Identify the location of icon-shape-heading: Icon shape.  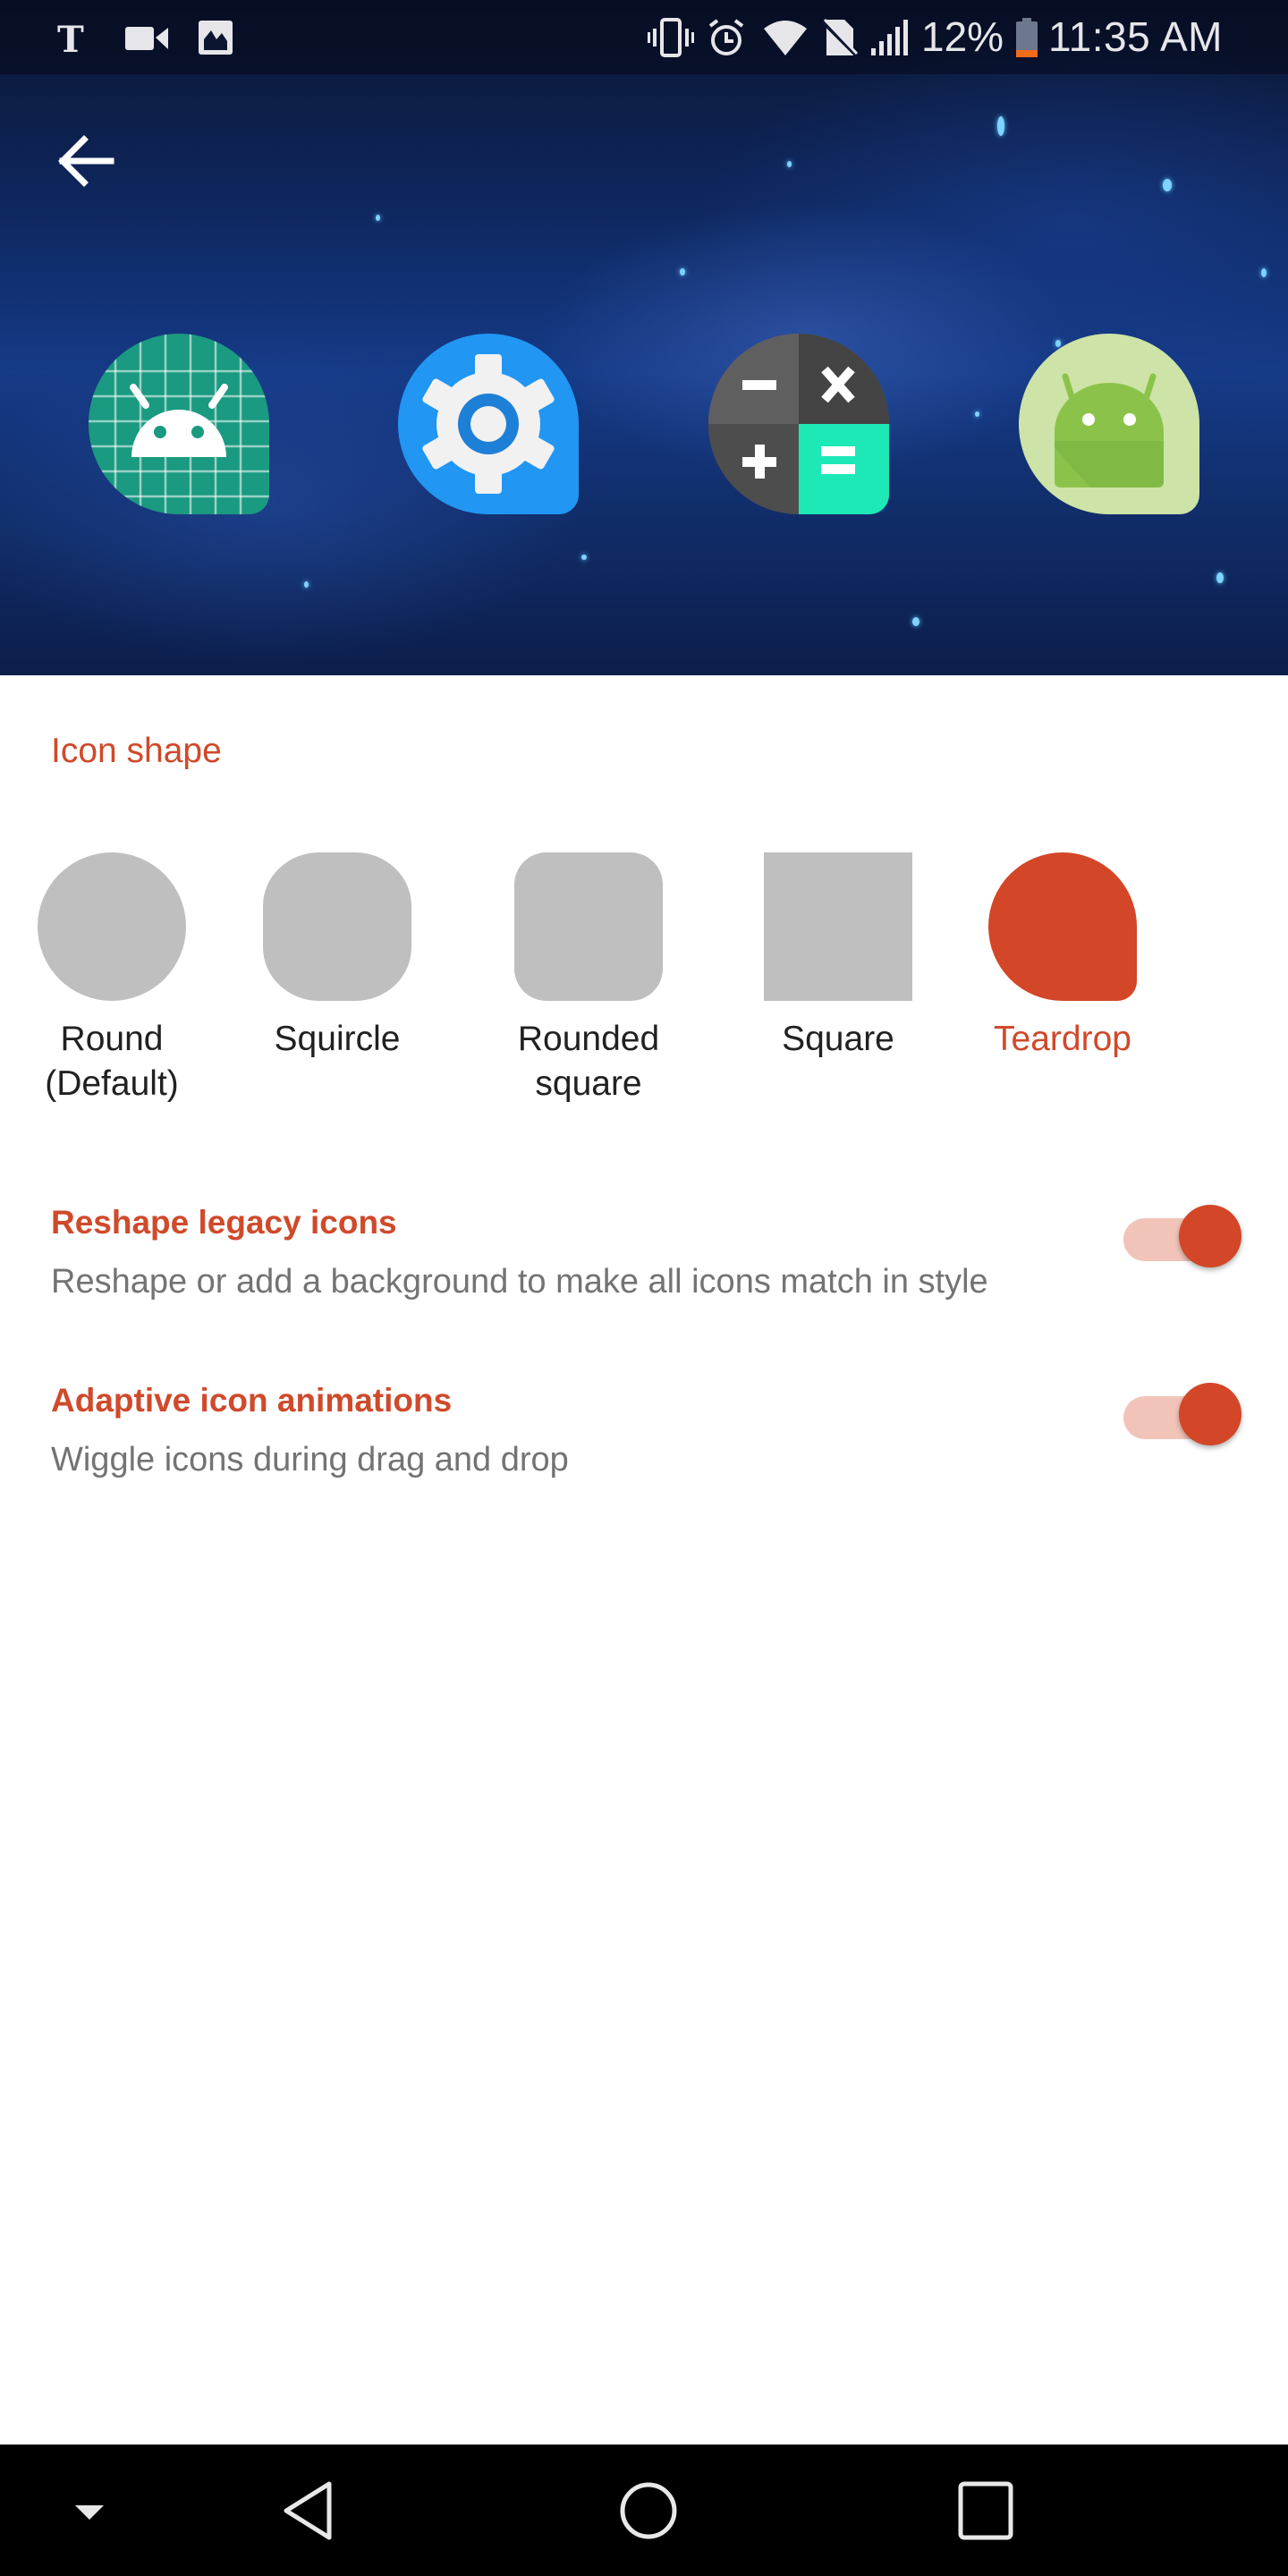
(136, 751).